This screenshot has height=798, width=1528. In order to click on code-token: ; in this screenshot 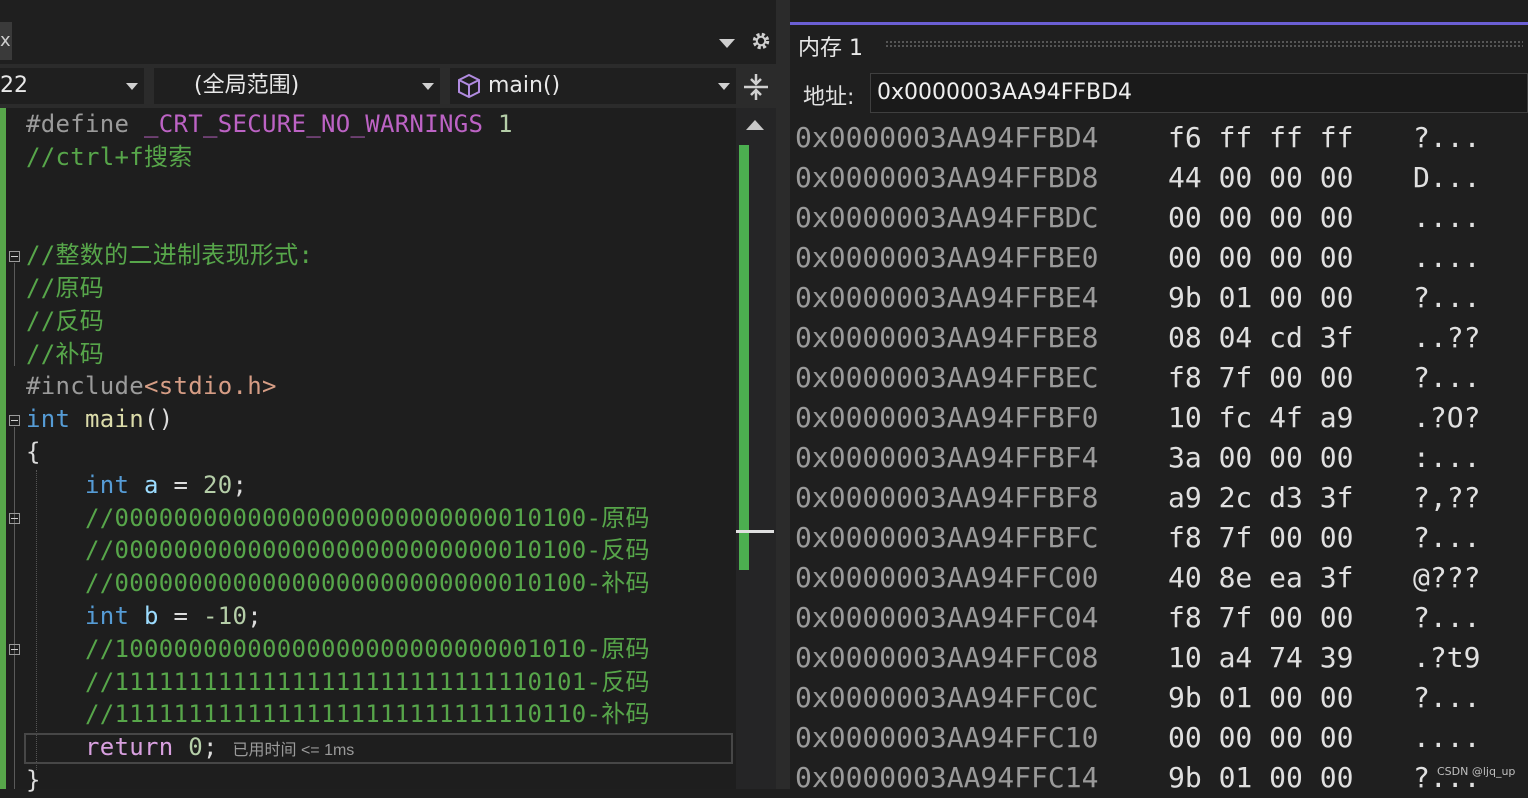, I will do `click(240, 484)`.